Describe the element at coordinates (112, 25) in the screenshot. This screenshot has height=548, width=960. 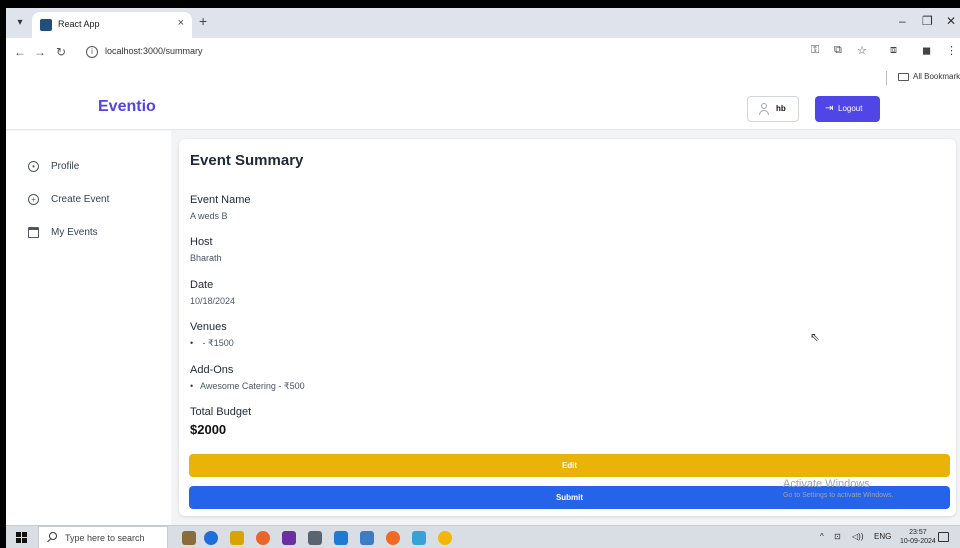
I see `browser-tab: React App ×` at that location.